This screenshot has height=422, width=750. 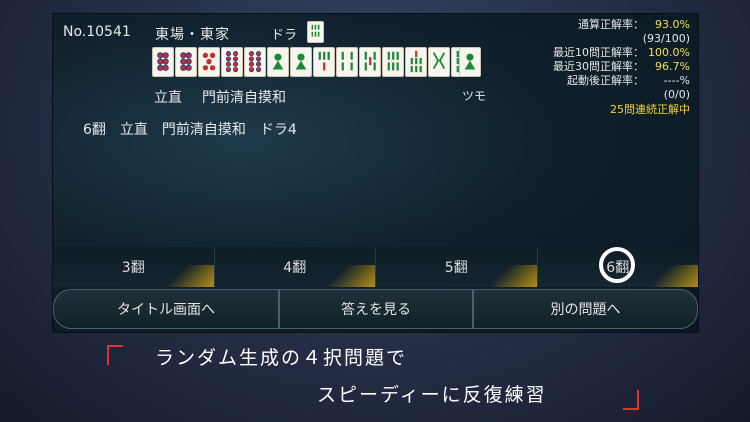 I want to click on stat-startup: 起動後正解率： ----%, so click(x=610, y=81).